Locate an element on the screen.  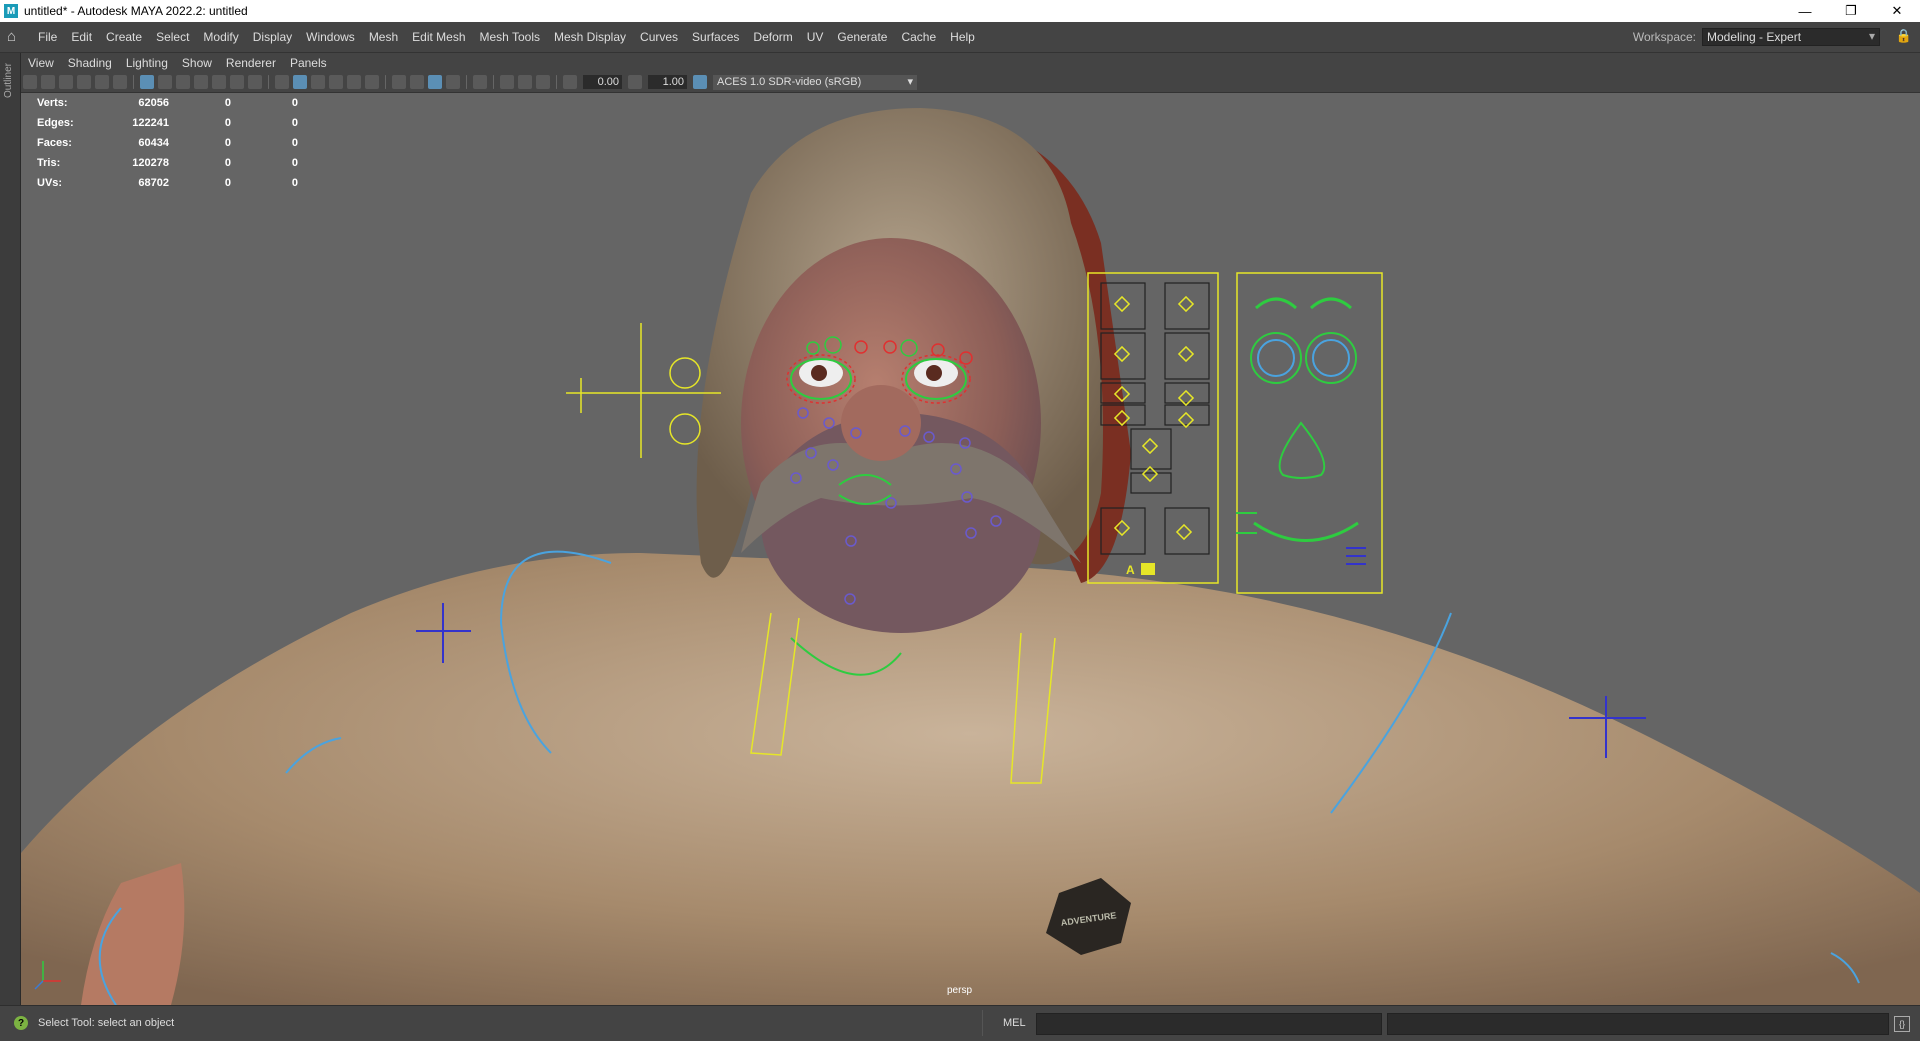
grease-pencil-icon is located at coordinates (120, 82).